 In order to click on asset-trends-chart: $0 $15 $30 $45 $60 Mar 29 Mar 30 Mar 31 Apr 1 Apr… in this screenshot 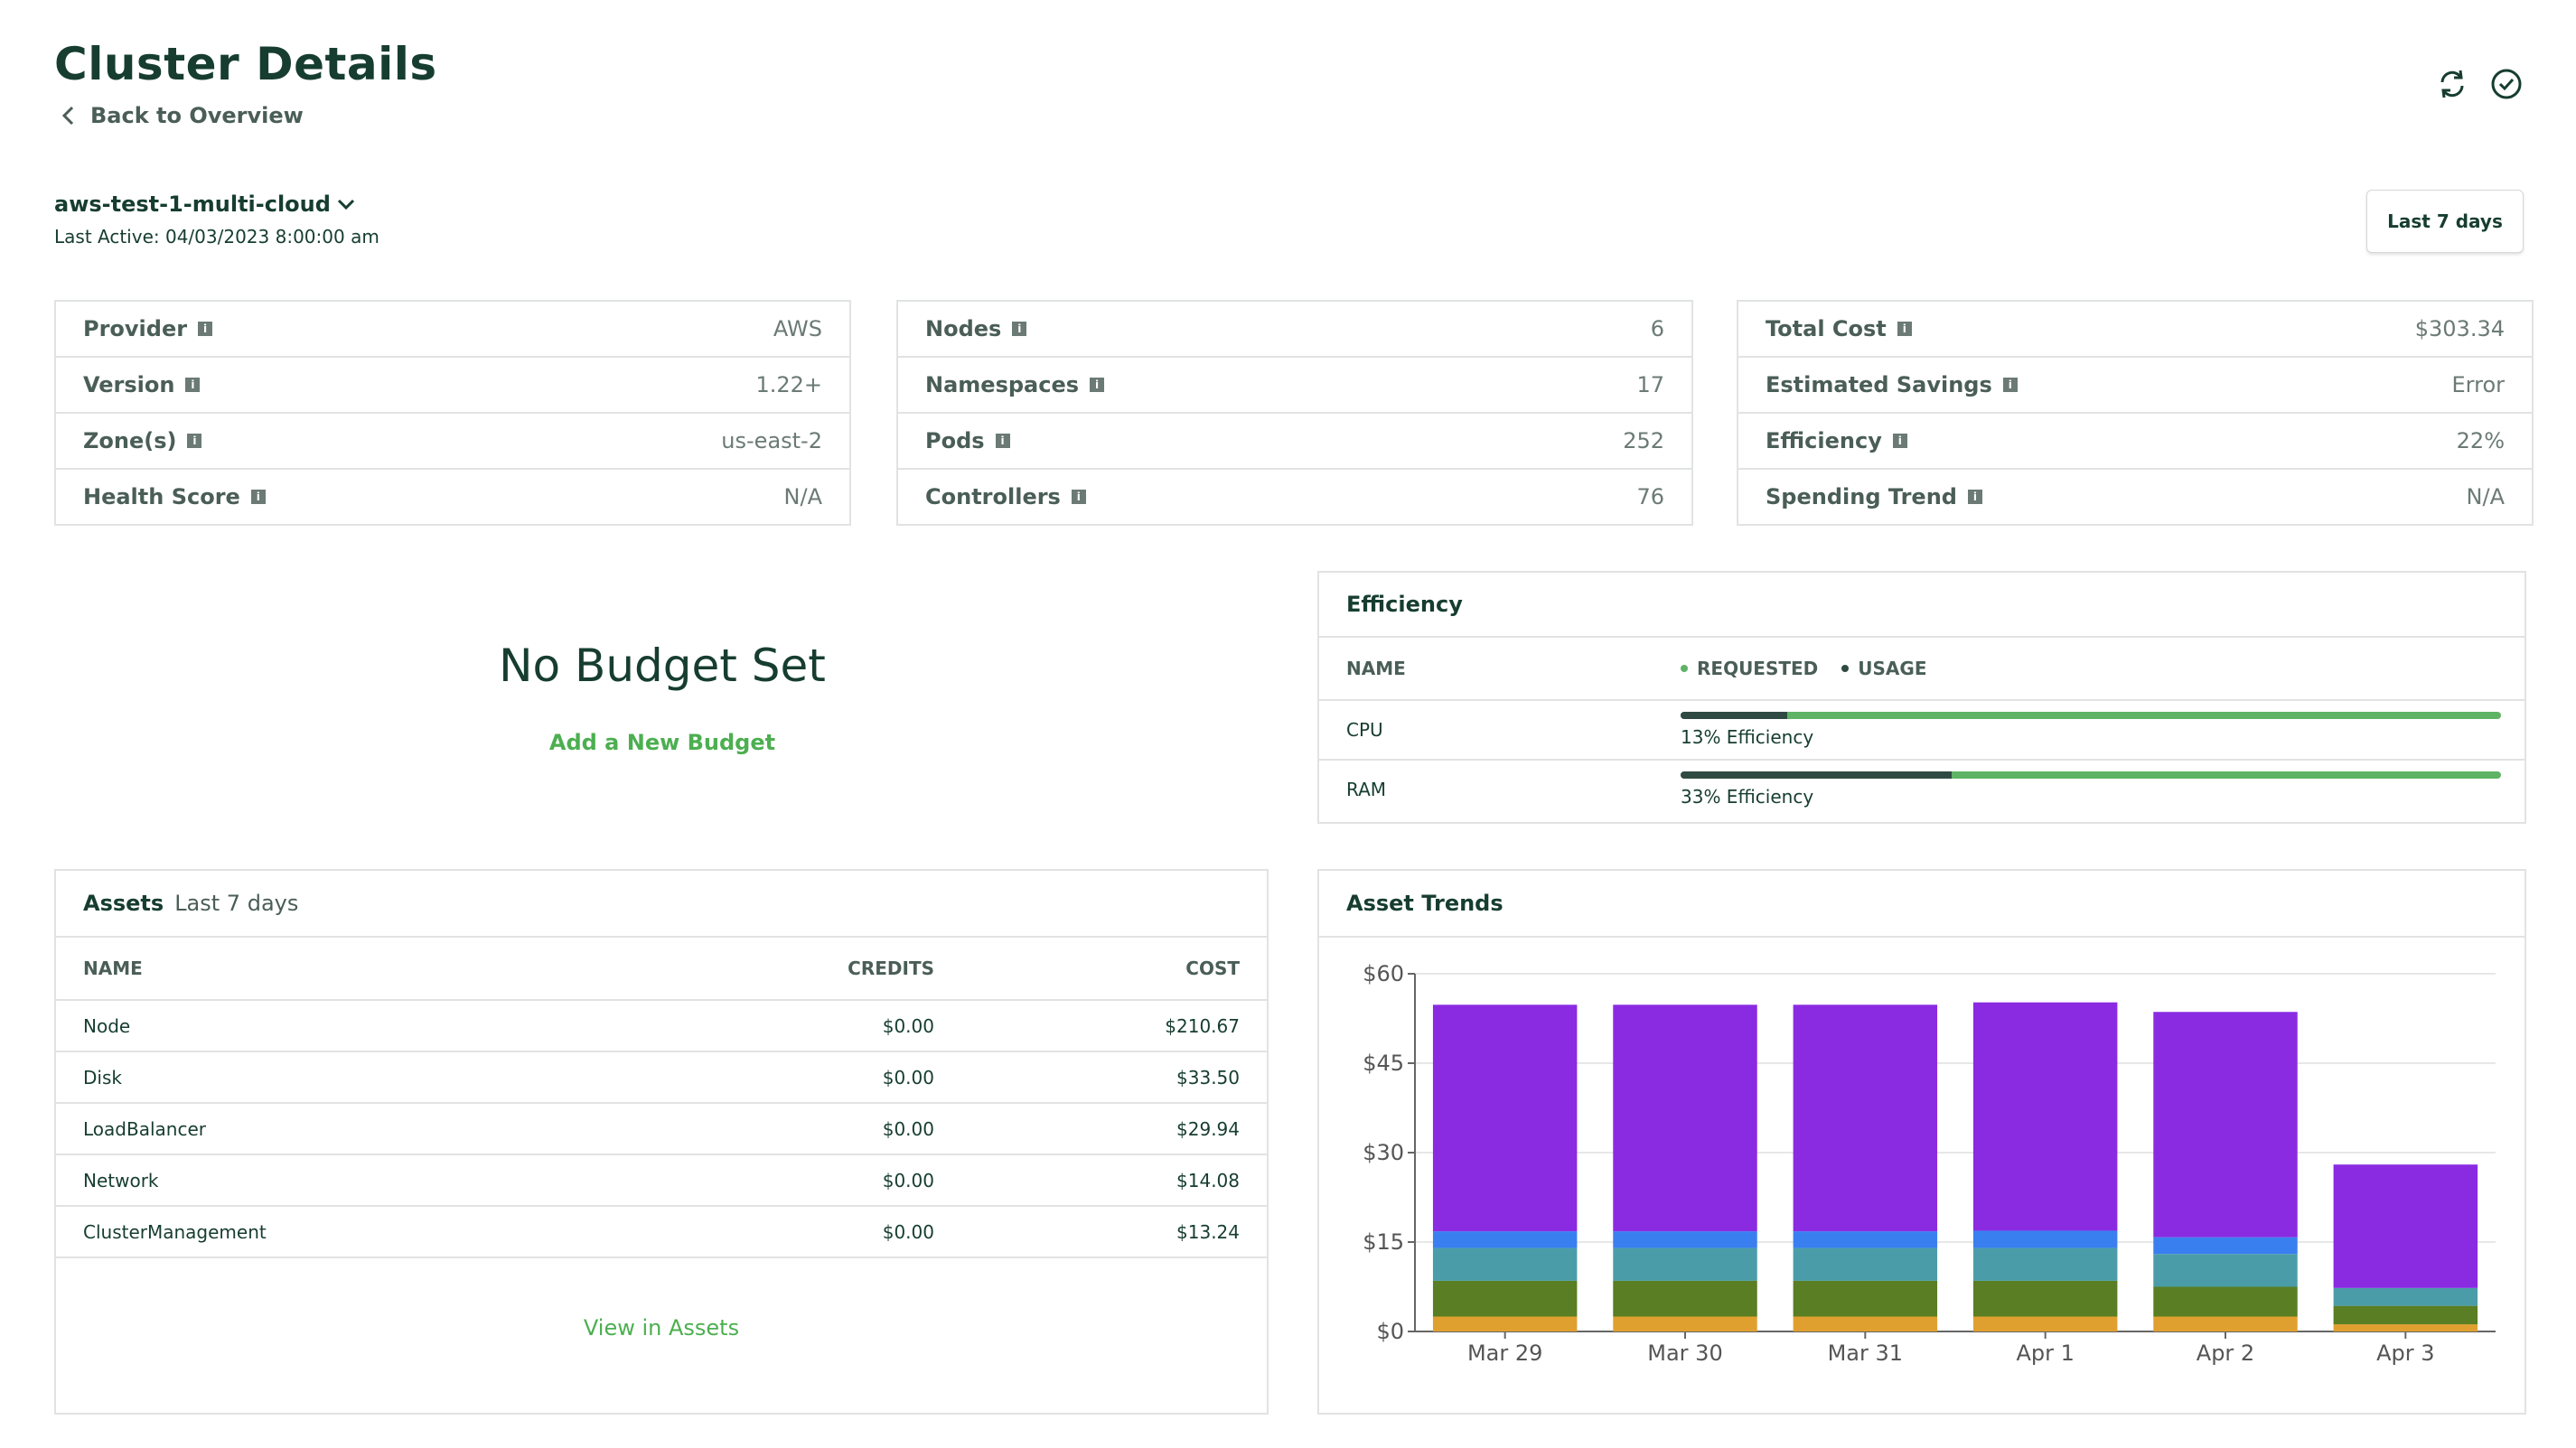, I will do `click(1929, 1163)`.